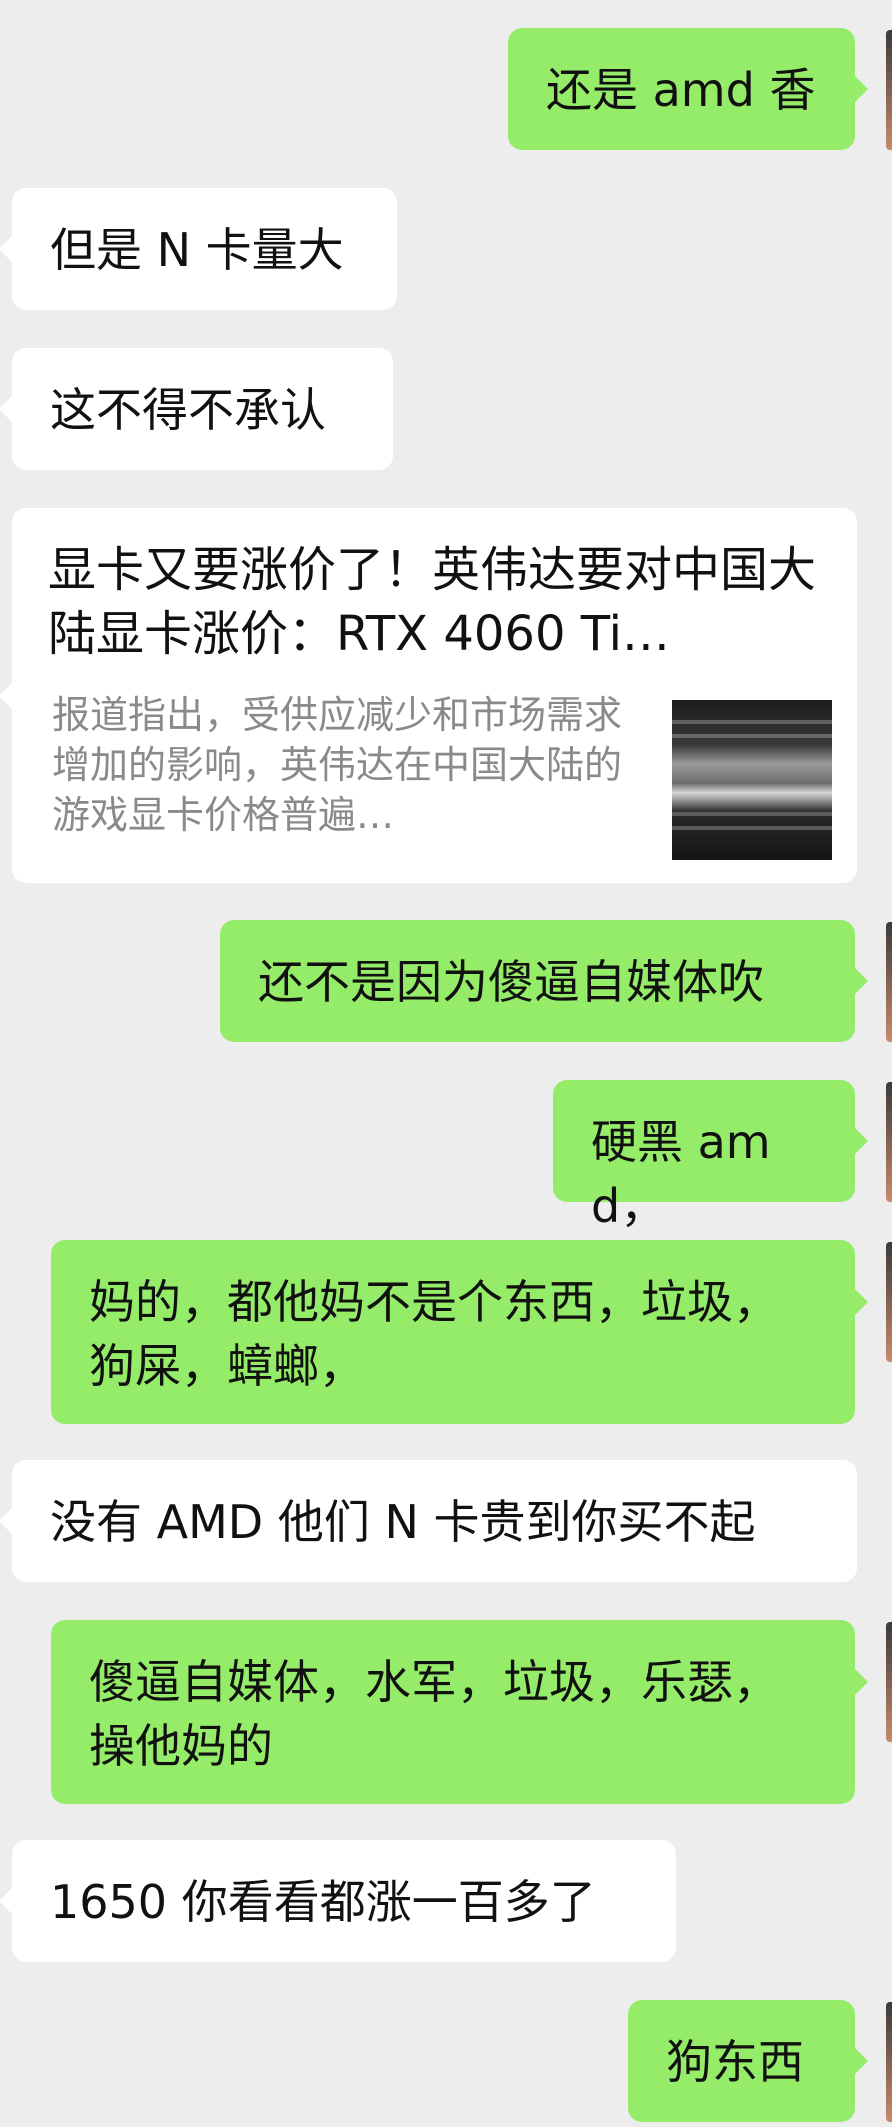 Image resolution: width=892 pixels, height=2127 pixels. I want to click on message-bubble-incoming: 但是 N 卡量大, so click(198, 249).